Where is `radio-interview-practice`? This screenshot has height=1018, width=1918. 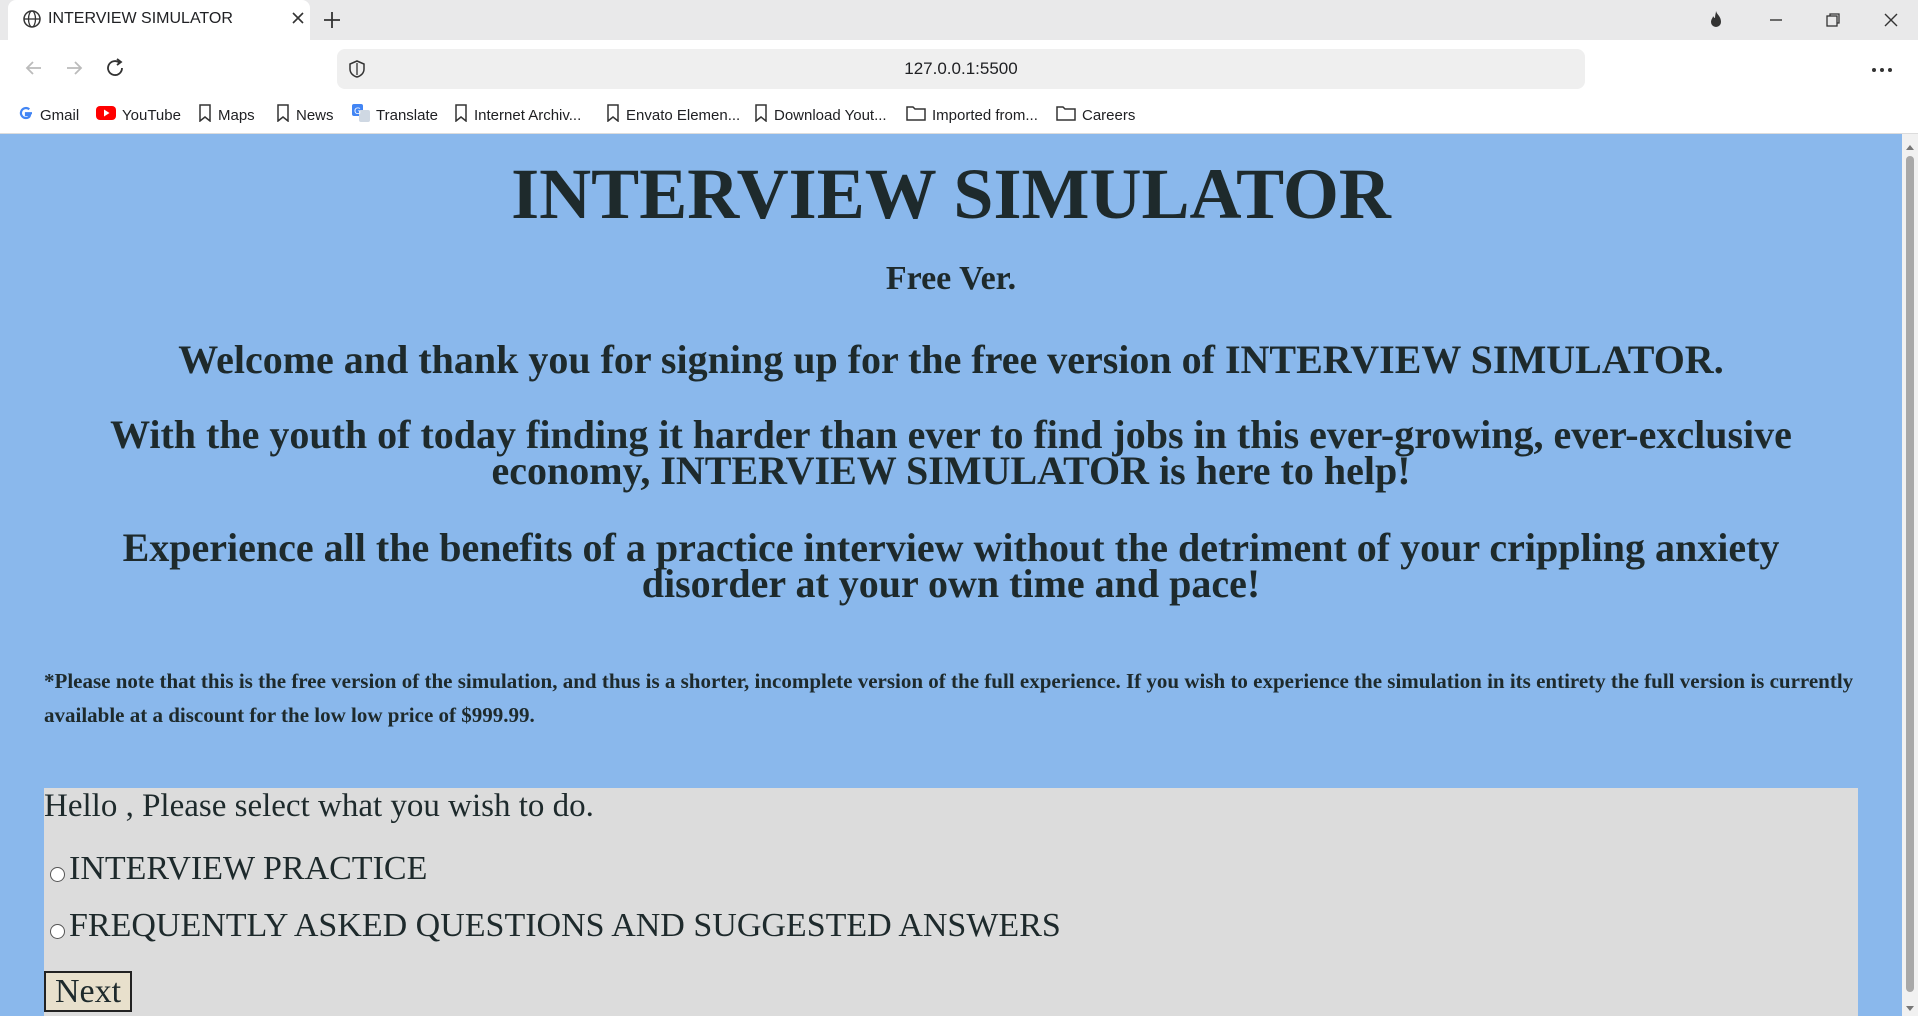 radio-interview-practice is located at coordinates (57, 874).